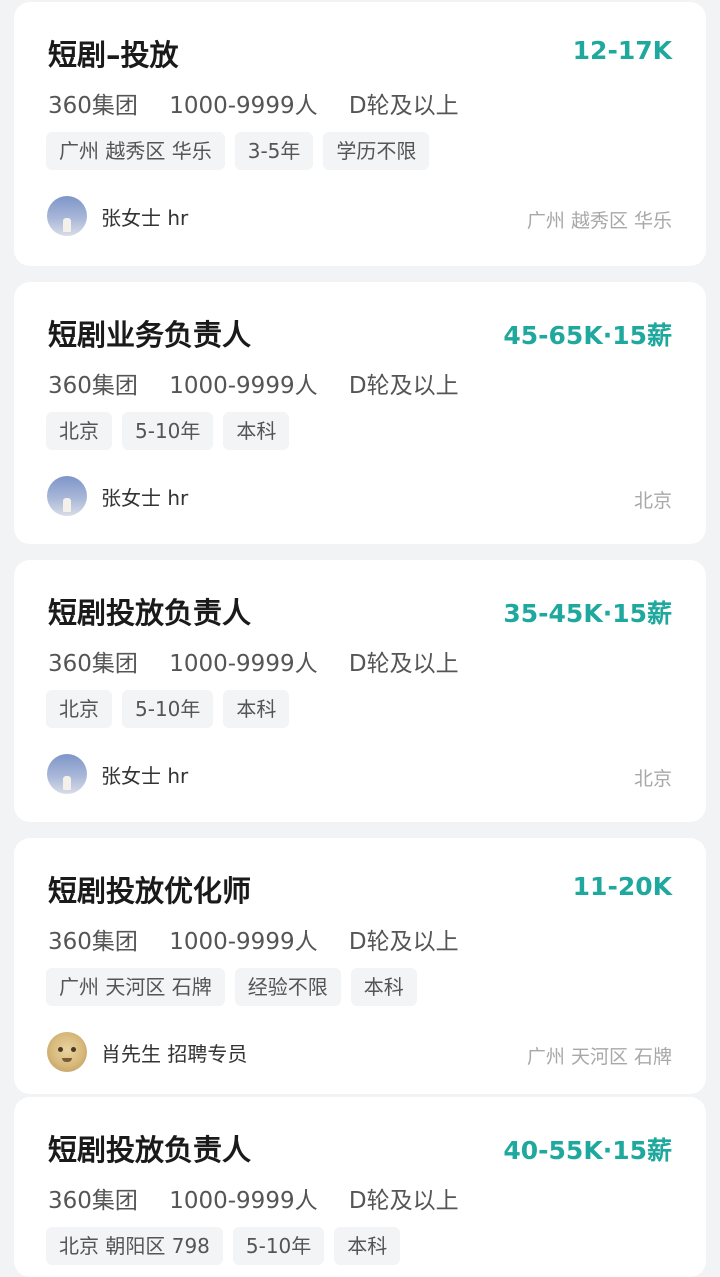 This screenshot has width=720, height=1277. What do you see at coordinates (587, 613) in the screenshot?
I see `job-salary: 35-45K·15薪` at bounding box center [587, 613].